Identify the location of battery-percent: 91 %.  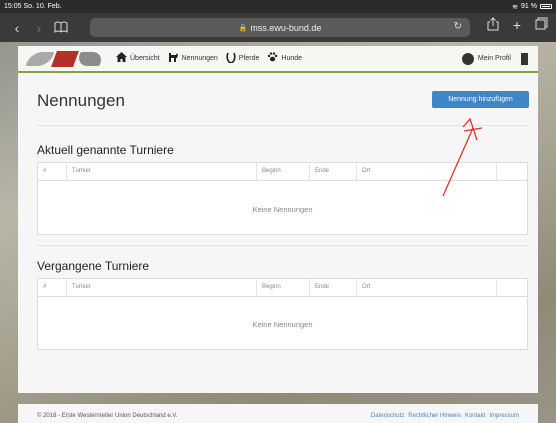
(529, 6).